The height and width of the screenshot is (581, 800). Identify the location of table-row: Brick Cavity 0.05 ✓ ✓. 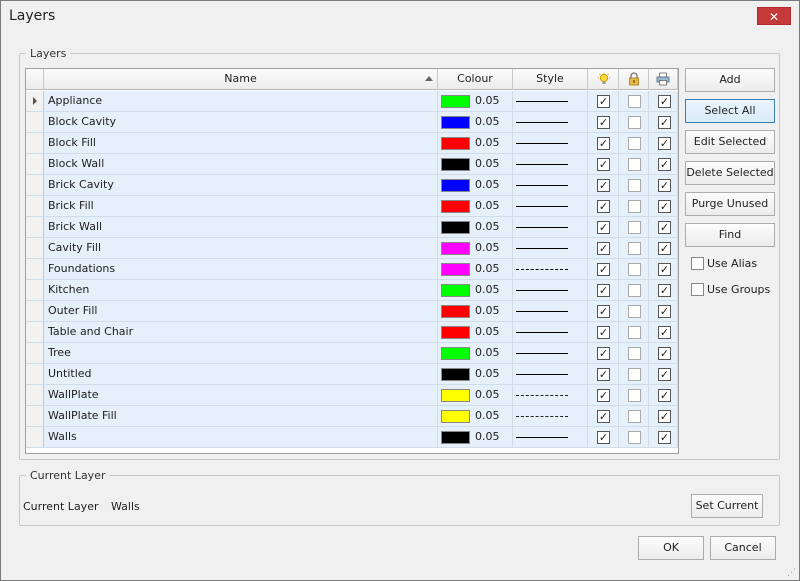
(352, 185).